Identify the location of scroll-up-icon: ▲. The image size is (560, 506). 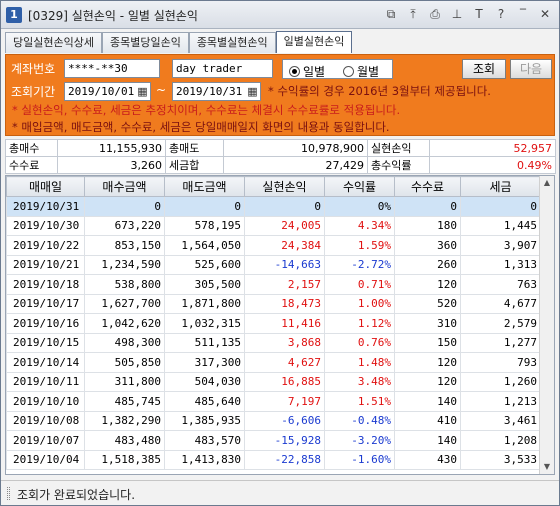
(547, 183).